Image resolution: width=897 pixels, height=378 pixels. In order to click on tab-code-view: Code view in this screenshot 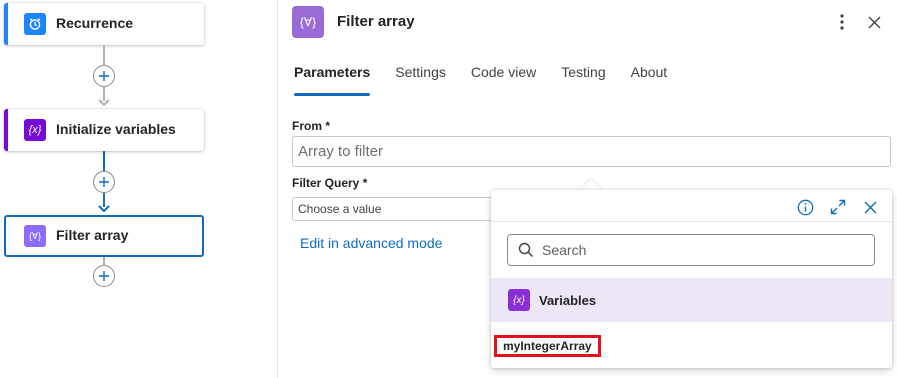, I will do `click(503, 80)`.